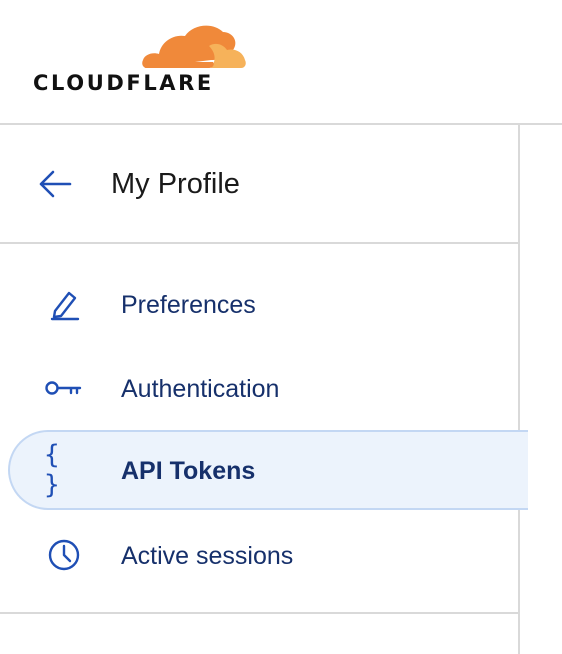 The image size is (562, 654). I want to click on arrow-left-icon, so click(55, 184).